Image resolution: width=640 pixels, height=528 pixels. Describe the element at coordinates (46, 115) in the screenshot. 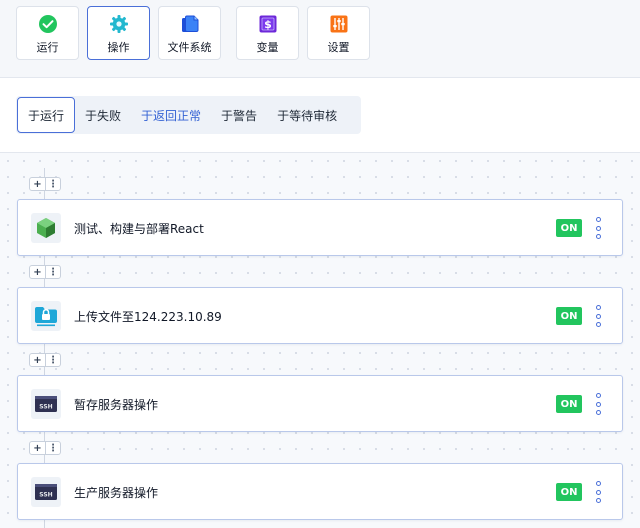

I see `tab-on-run: 于运行` at that location.